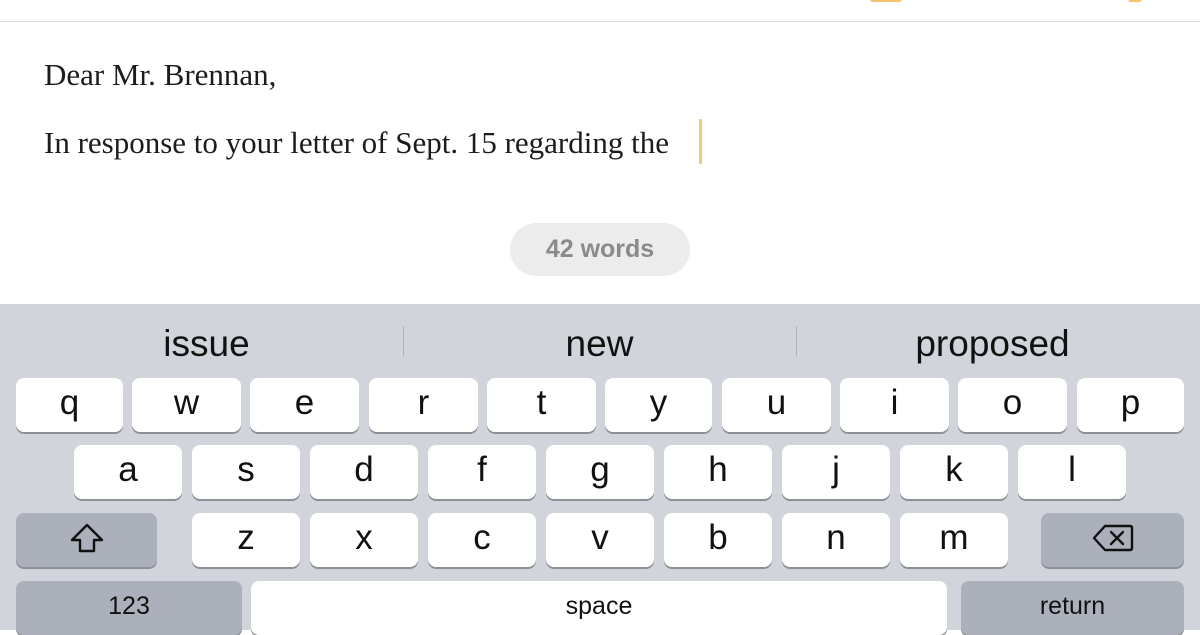 This screenshot has height=635, width=1200. Describe the element at coordinates (718, 472) in the screenshot. I see `key-h: h` at that location.